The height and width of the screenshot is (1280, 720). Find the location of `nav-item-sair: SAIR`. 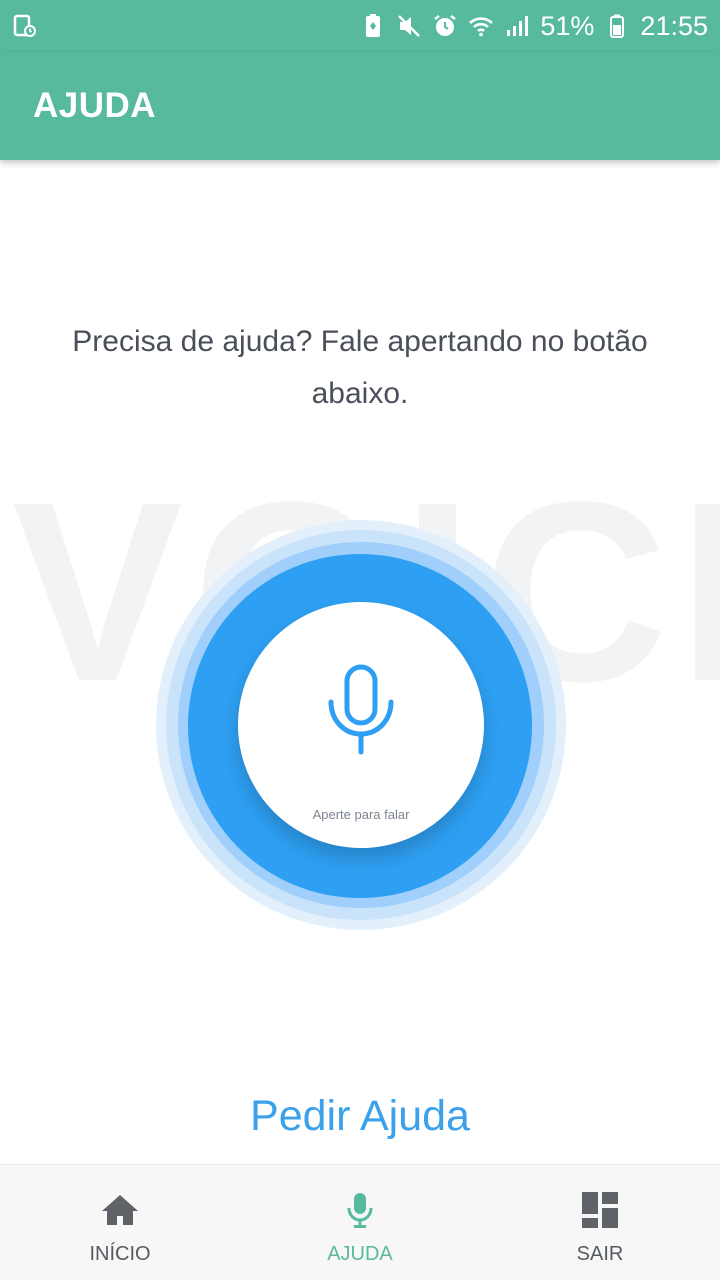

nav-item-sair: SAIR is located at coordinates (600, 1222).